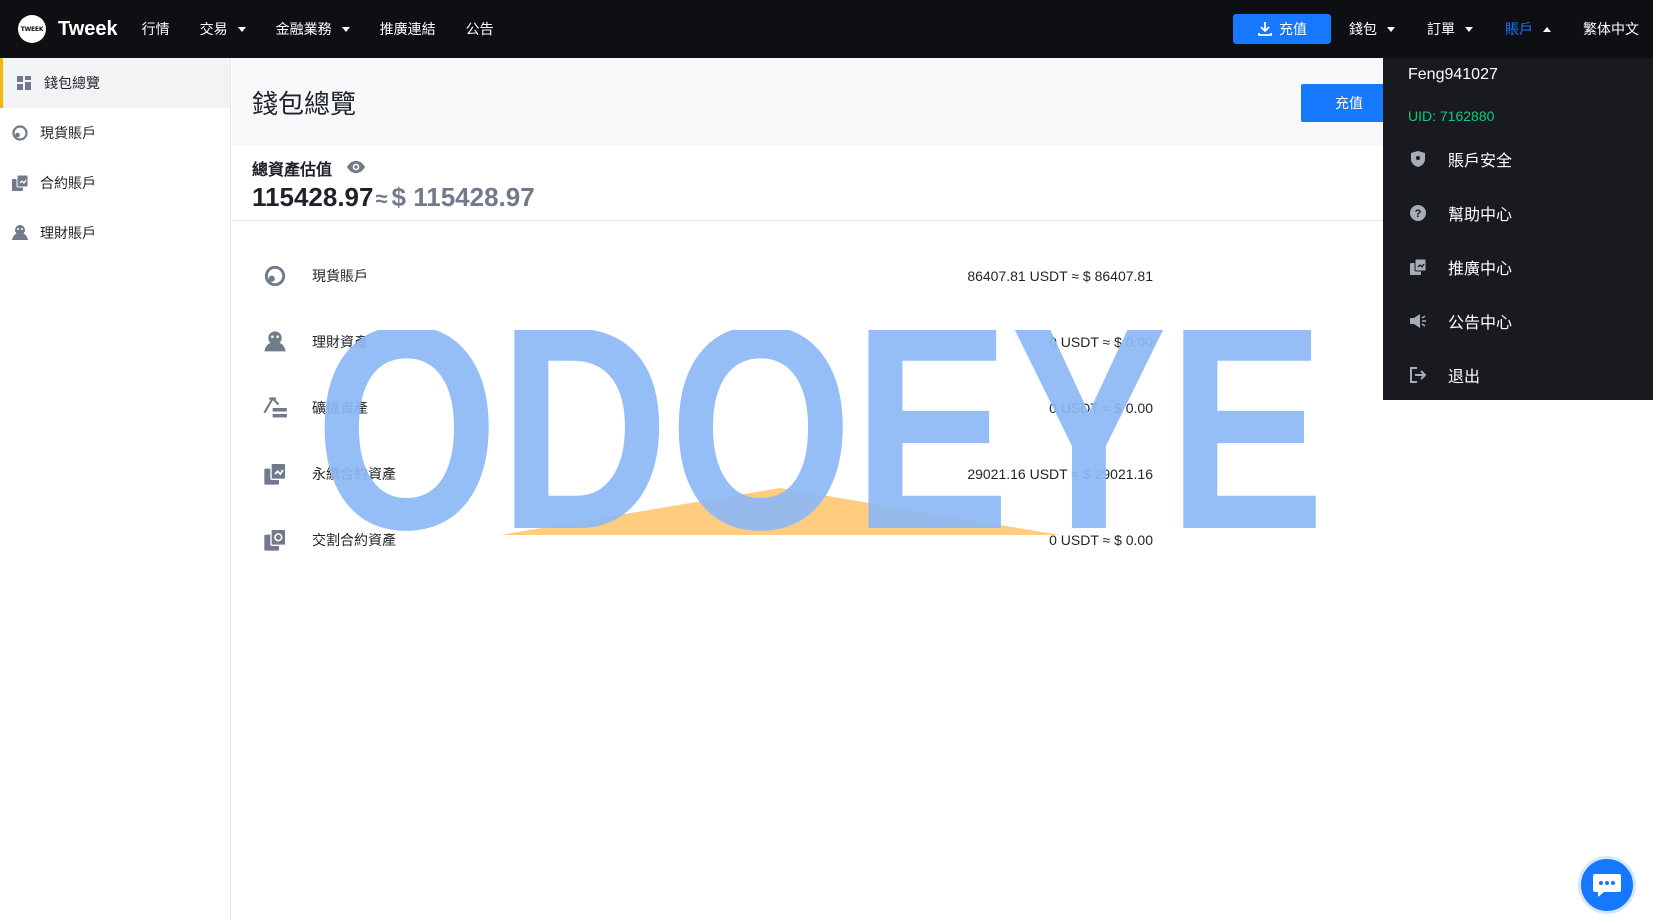 This screenshot has height=920, width=1653. I want to click on total-assets-label: 總資產估值, so click(292, 169).